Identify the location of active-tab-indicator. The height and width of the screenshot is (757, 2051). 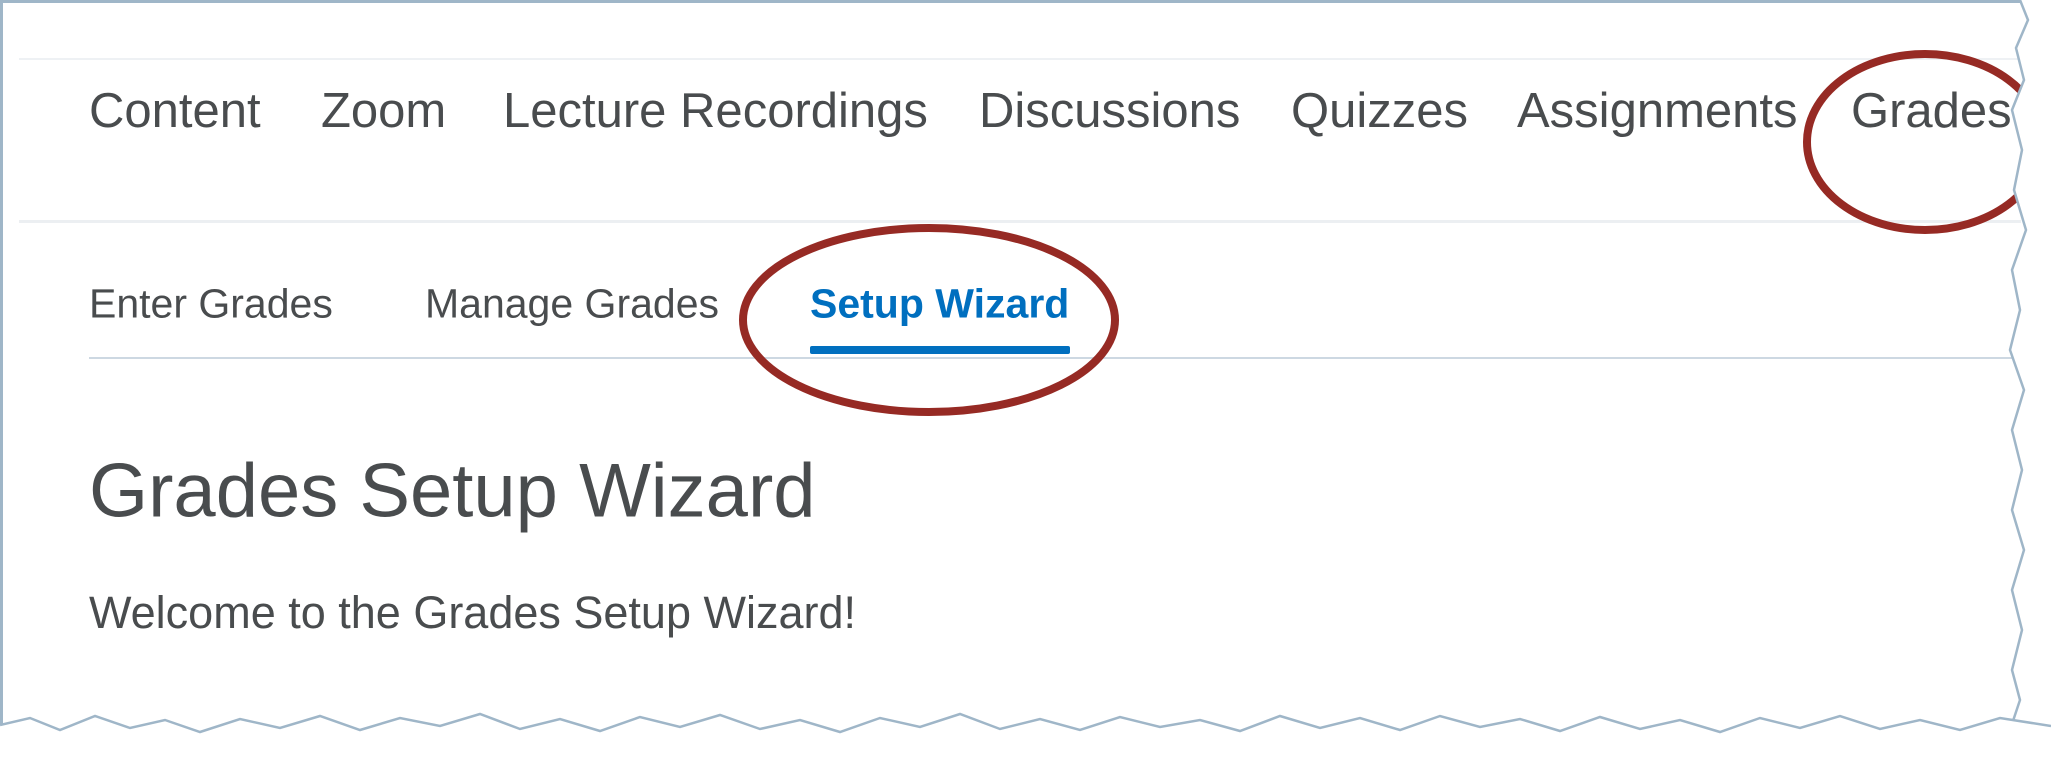
(940, 350).